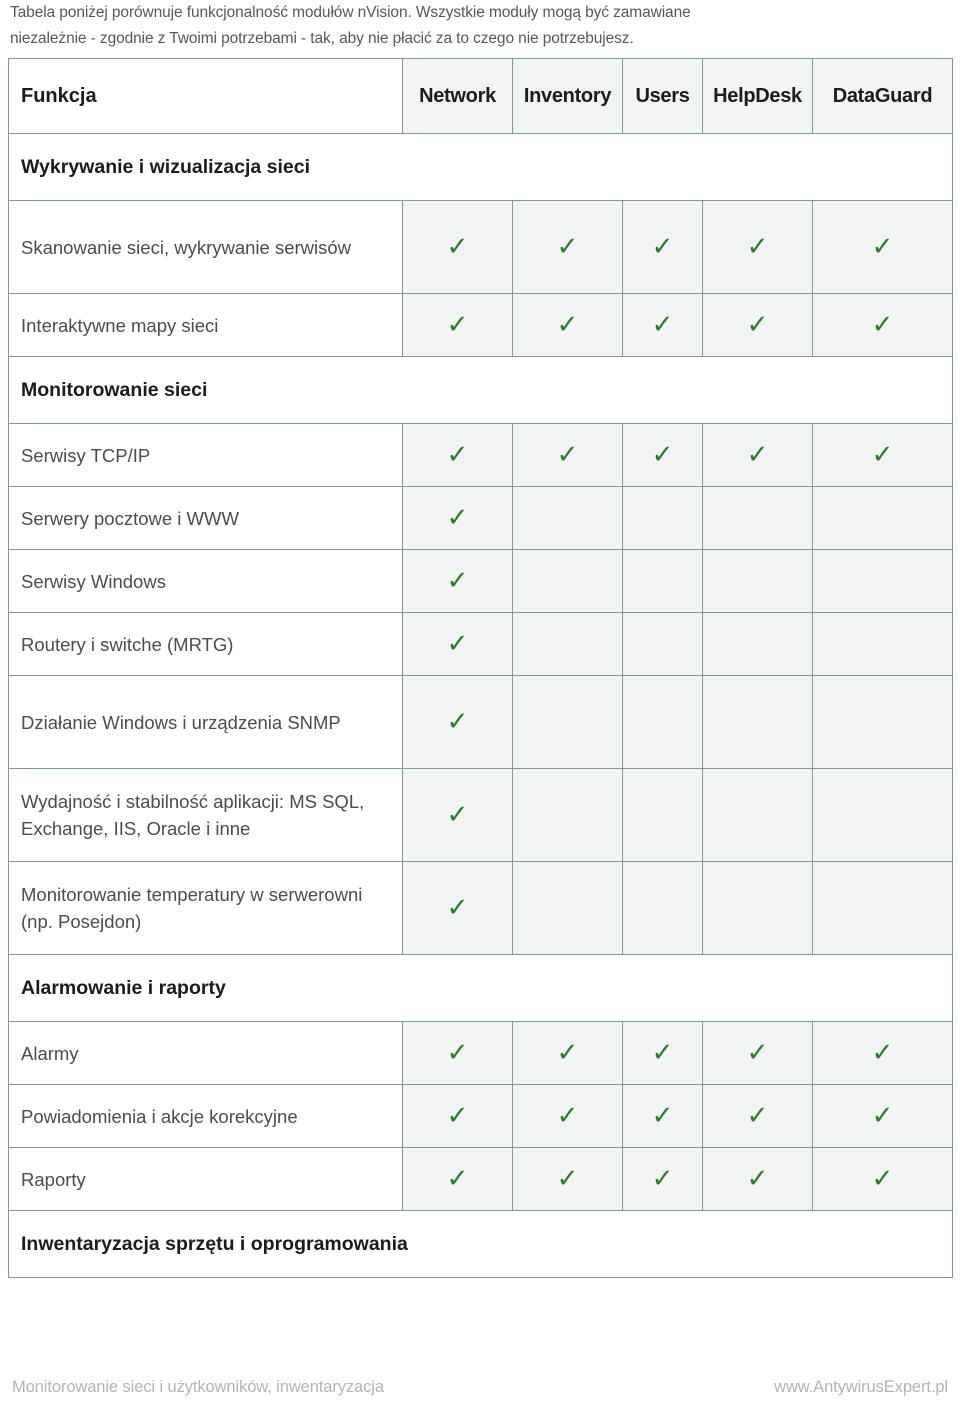 The image size is (960, 1415). What do you see at coordinates (662, 96) in the screenshot?
I see `column-header-users: Users` at bounding box center [662, 96].